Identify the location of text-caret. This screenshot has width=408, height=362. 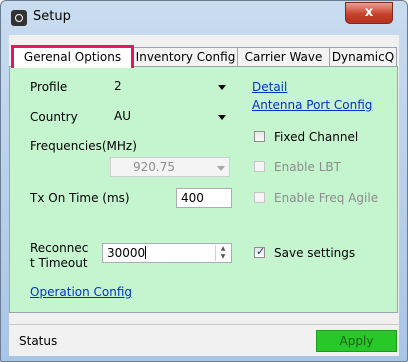
(146, 252).